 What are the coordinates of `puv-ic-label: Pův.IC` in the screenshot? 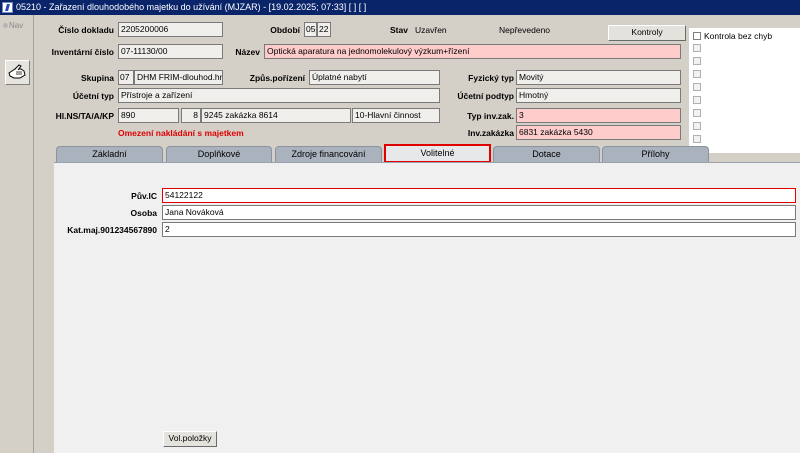 It's located at (144, 196).